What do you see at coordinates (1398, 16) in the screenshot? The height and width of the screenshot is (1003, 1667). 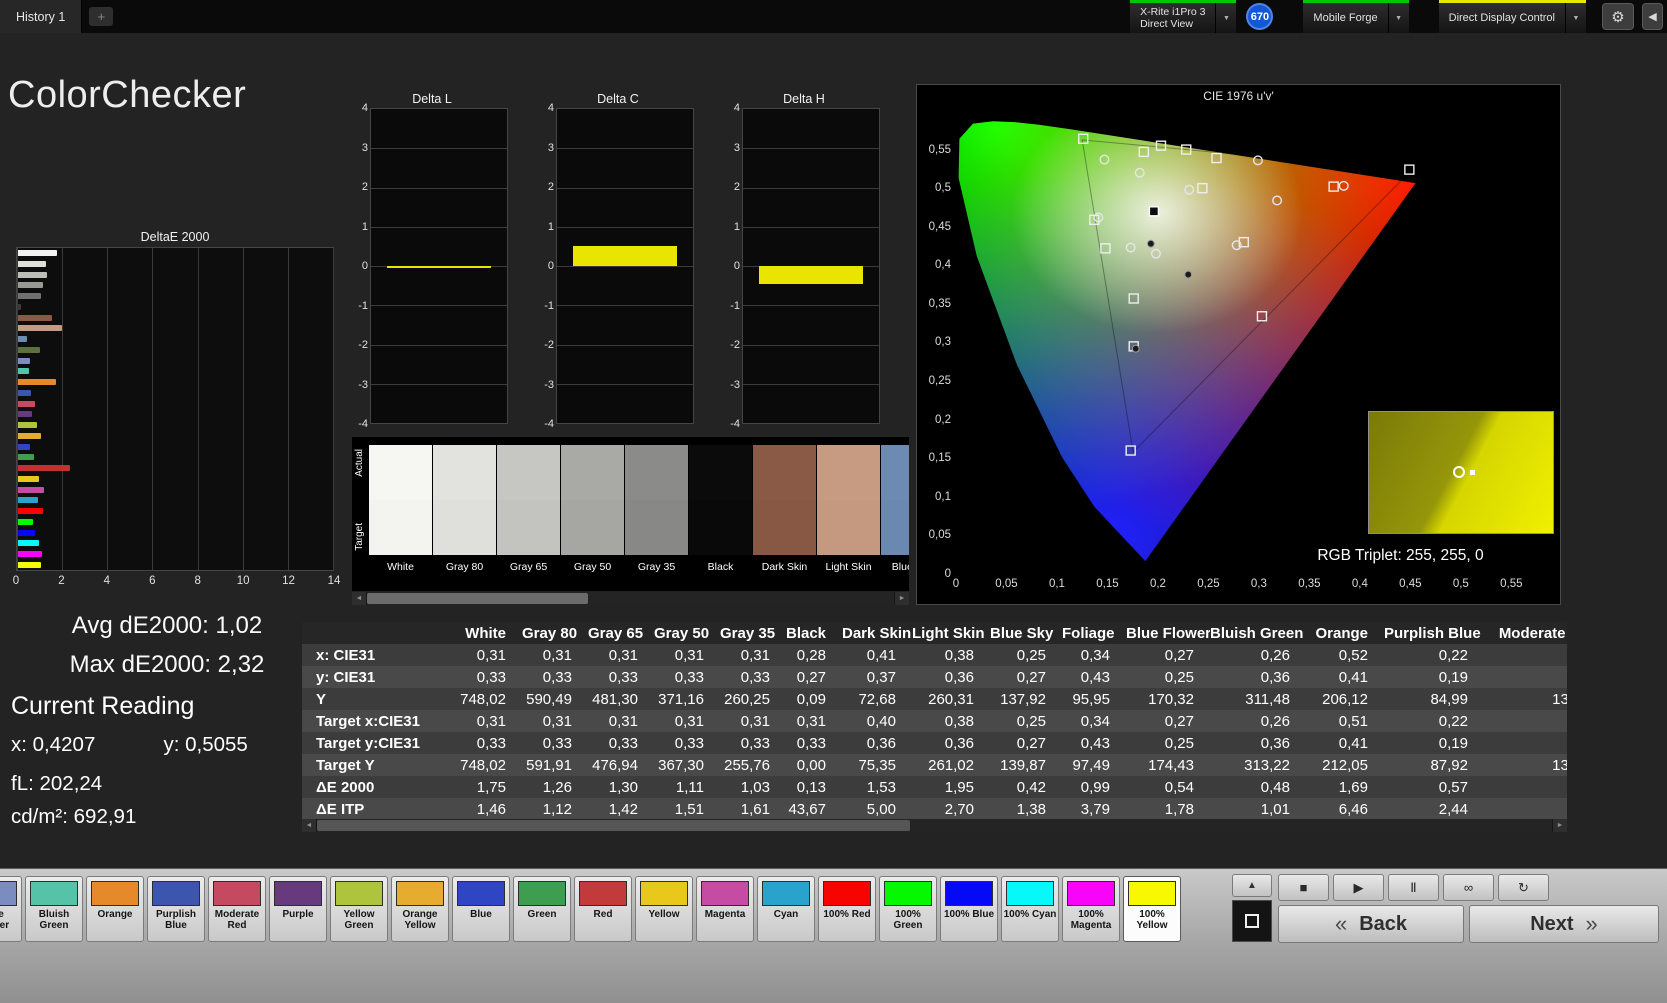 I see `source-dropdown-icon: ▼` at bounding box center [1398, 16].